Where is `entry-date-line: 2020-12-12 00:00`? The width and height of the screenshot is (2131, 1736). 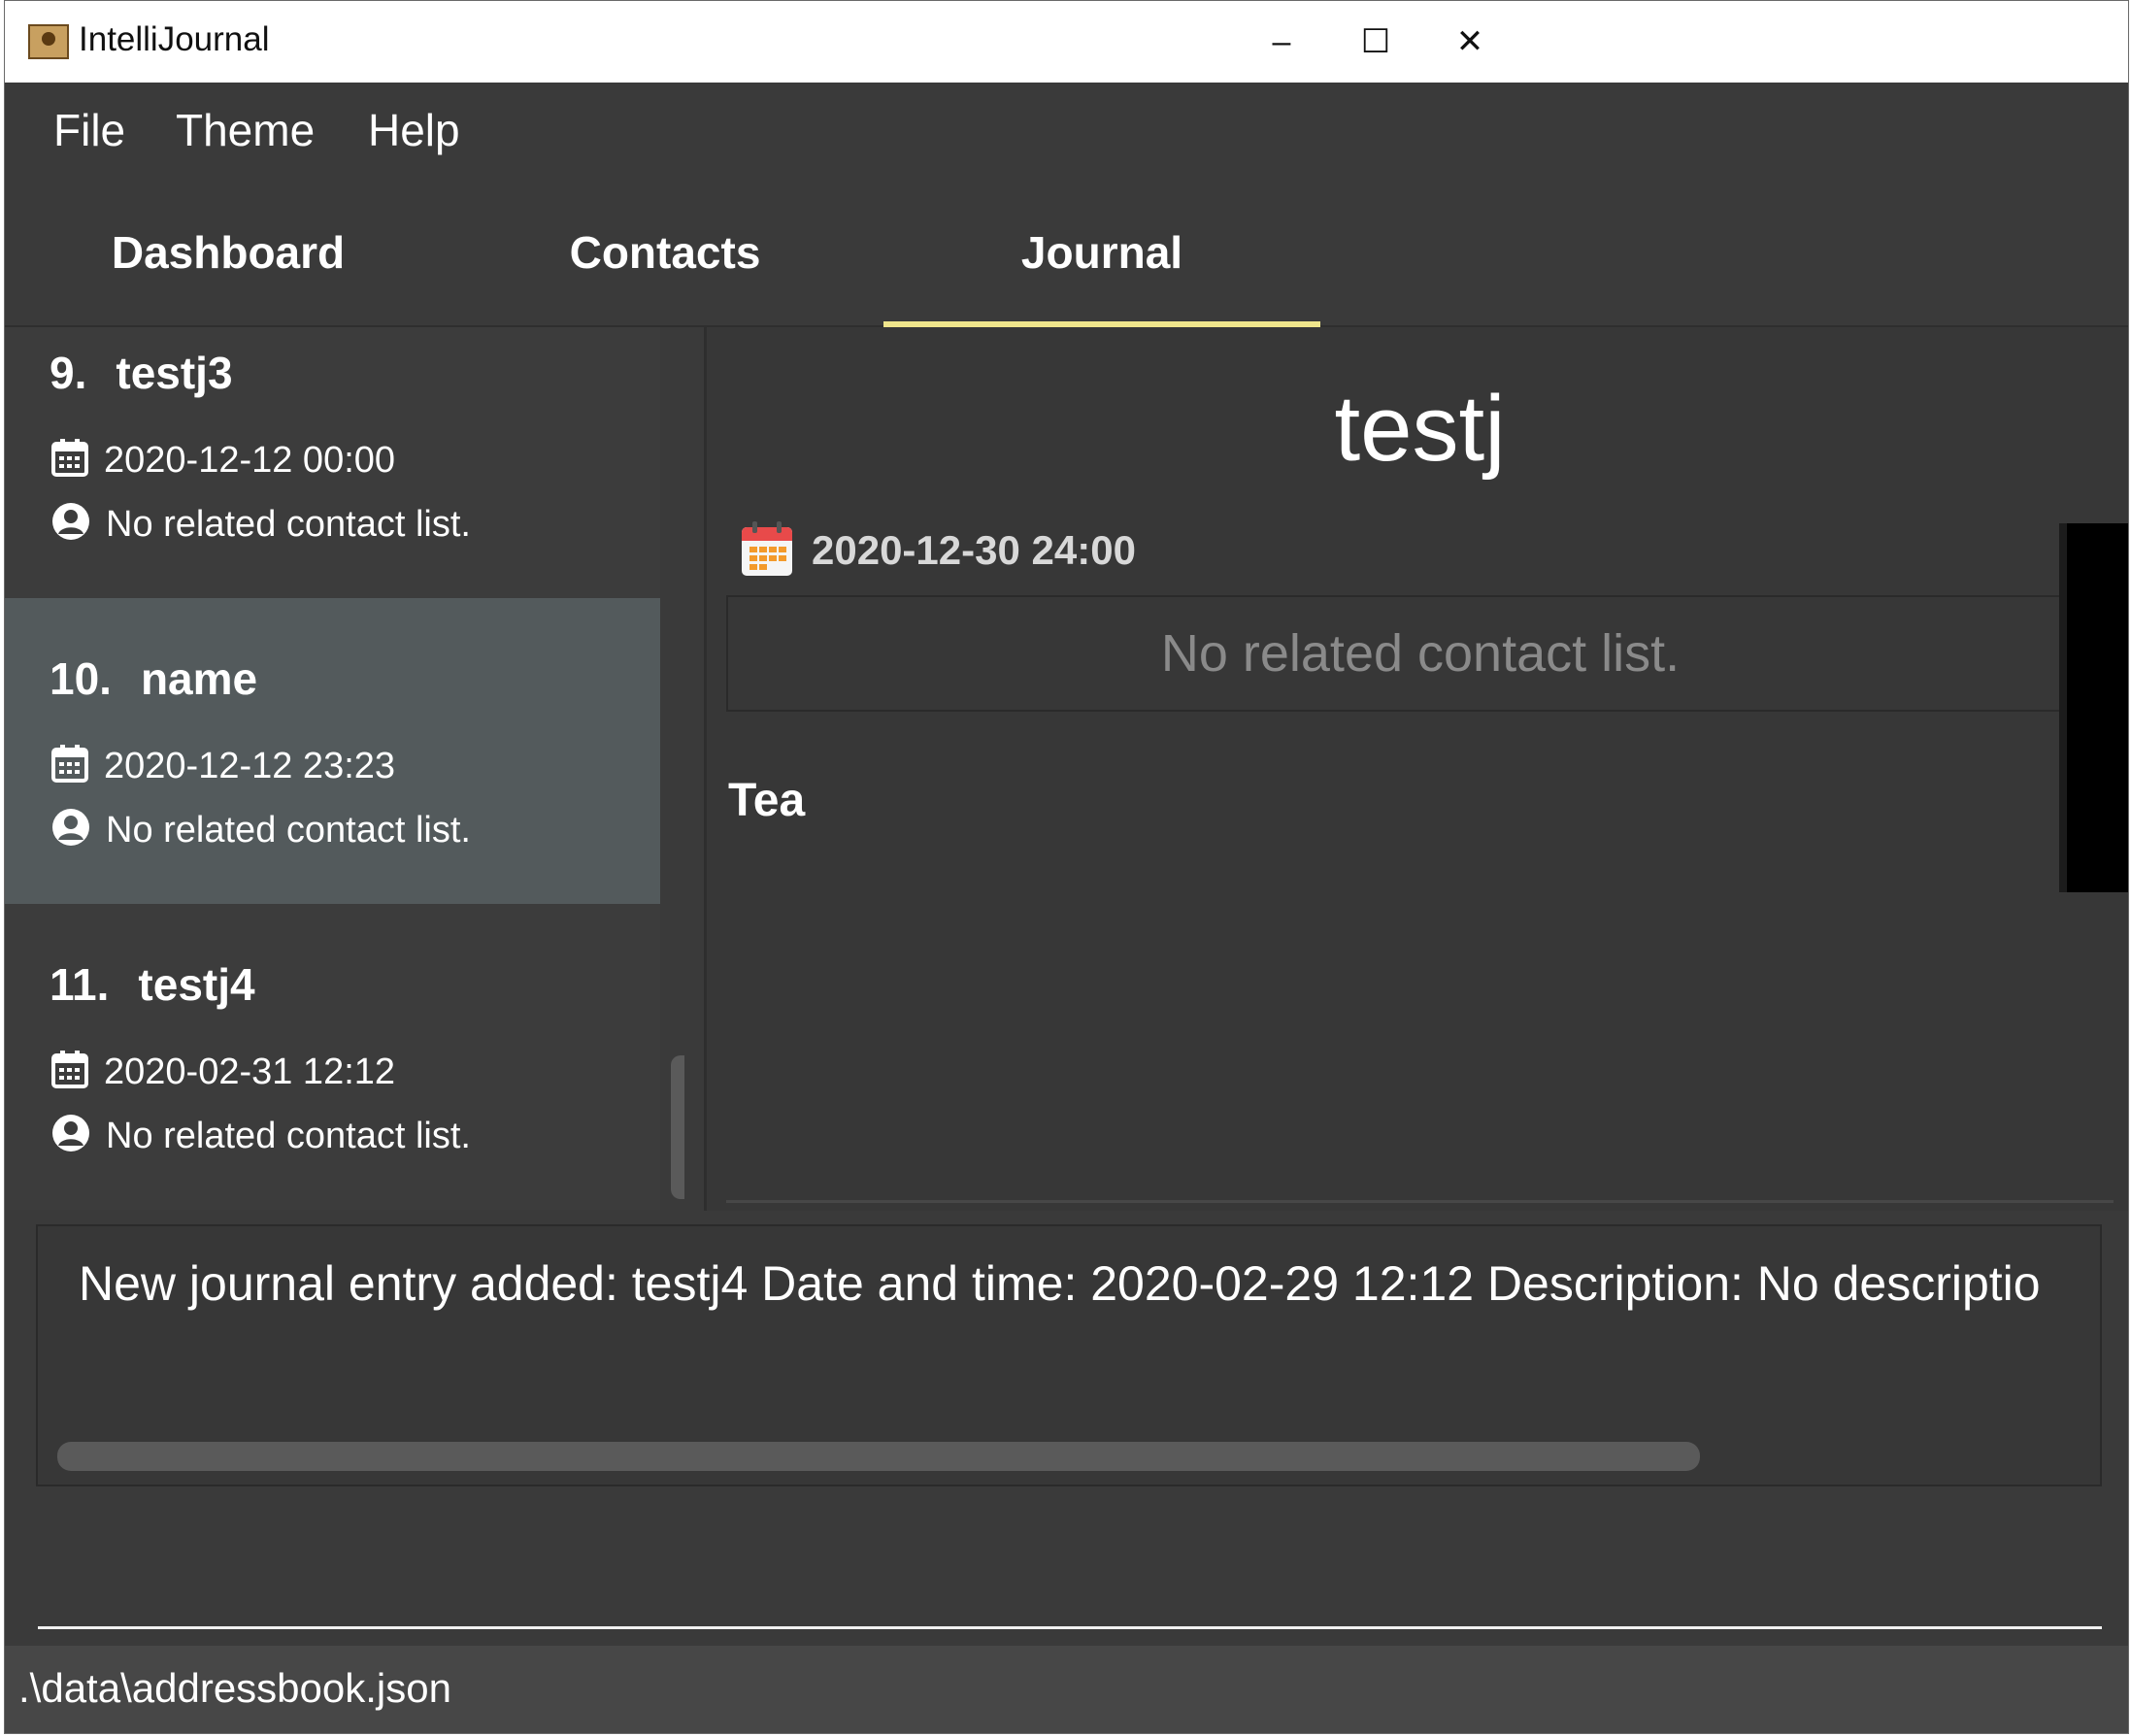 entry-date-line: 2020-12-12 00:00 is located at coordinates (223, 462).